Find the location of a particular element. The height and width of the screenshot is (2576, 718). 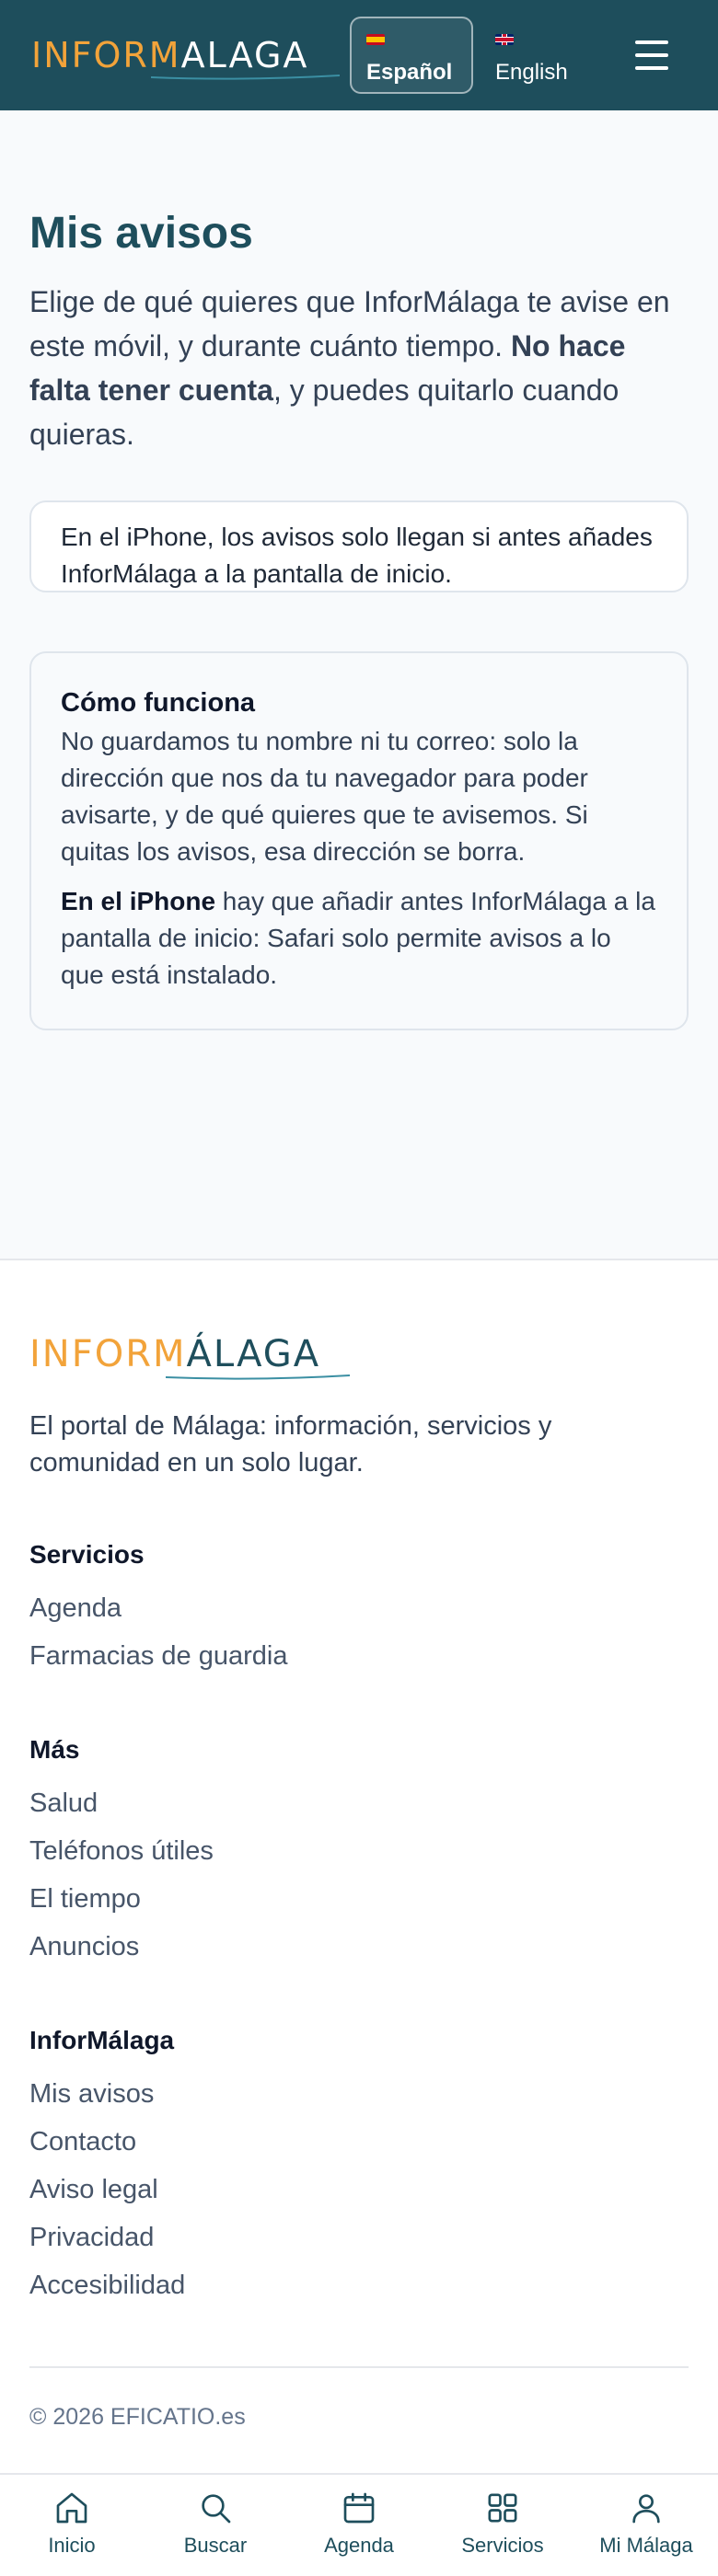

footer-logo-underline-icon is located at coordinates (258, 1377).